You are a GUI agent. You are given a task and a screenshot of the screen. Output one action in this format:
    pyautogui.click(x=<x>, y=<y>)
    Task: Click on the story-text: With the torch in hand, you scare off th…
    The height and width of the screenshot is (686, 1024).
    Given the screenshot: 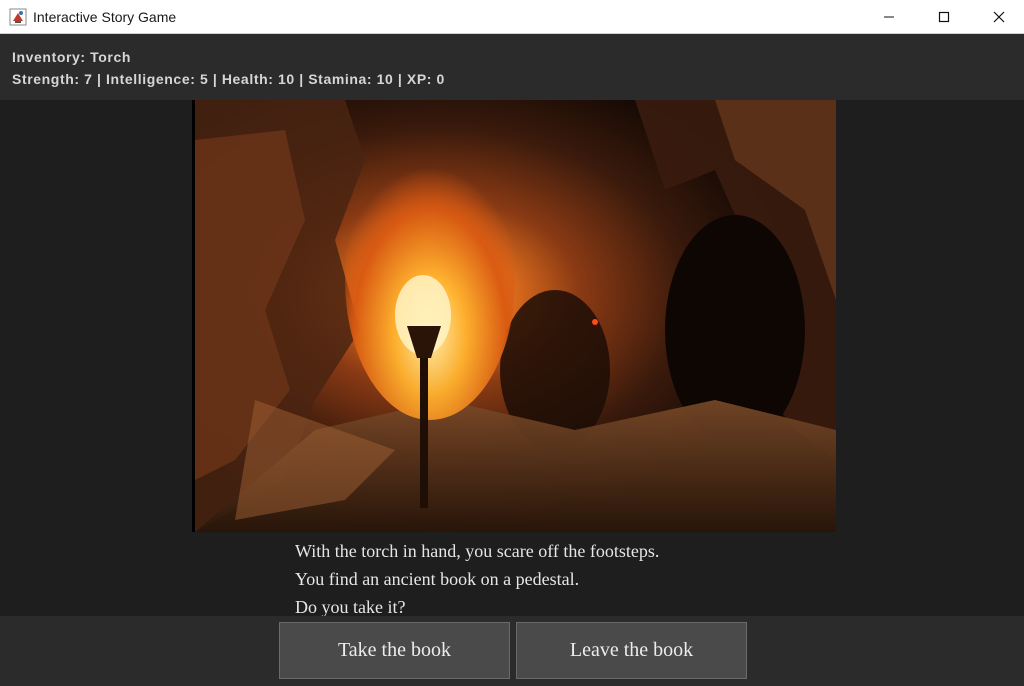 What is the action you would take?
    pyautogui.click(x=575, y=579)
    